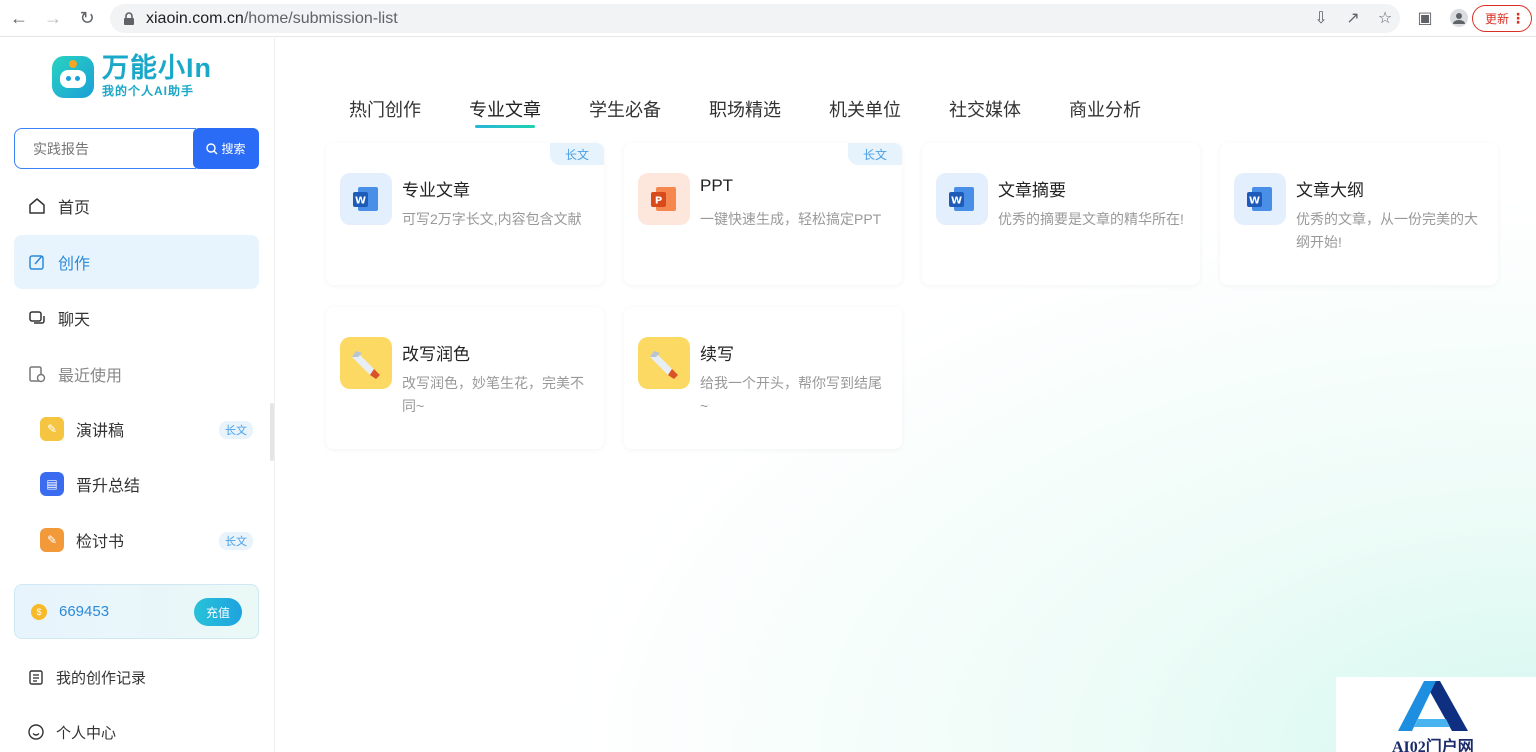  What do you see at coordinates (36, 677) in the screenshot?
I see `clipboard-icon` at bounding box center [36, 677].